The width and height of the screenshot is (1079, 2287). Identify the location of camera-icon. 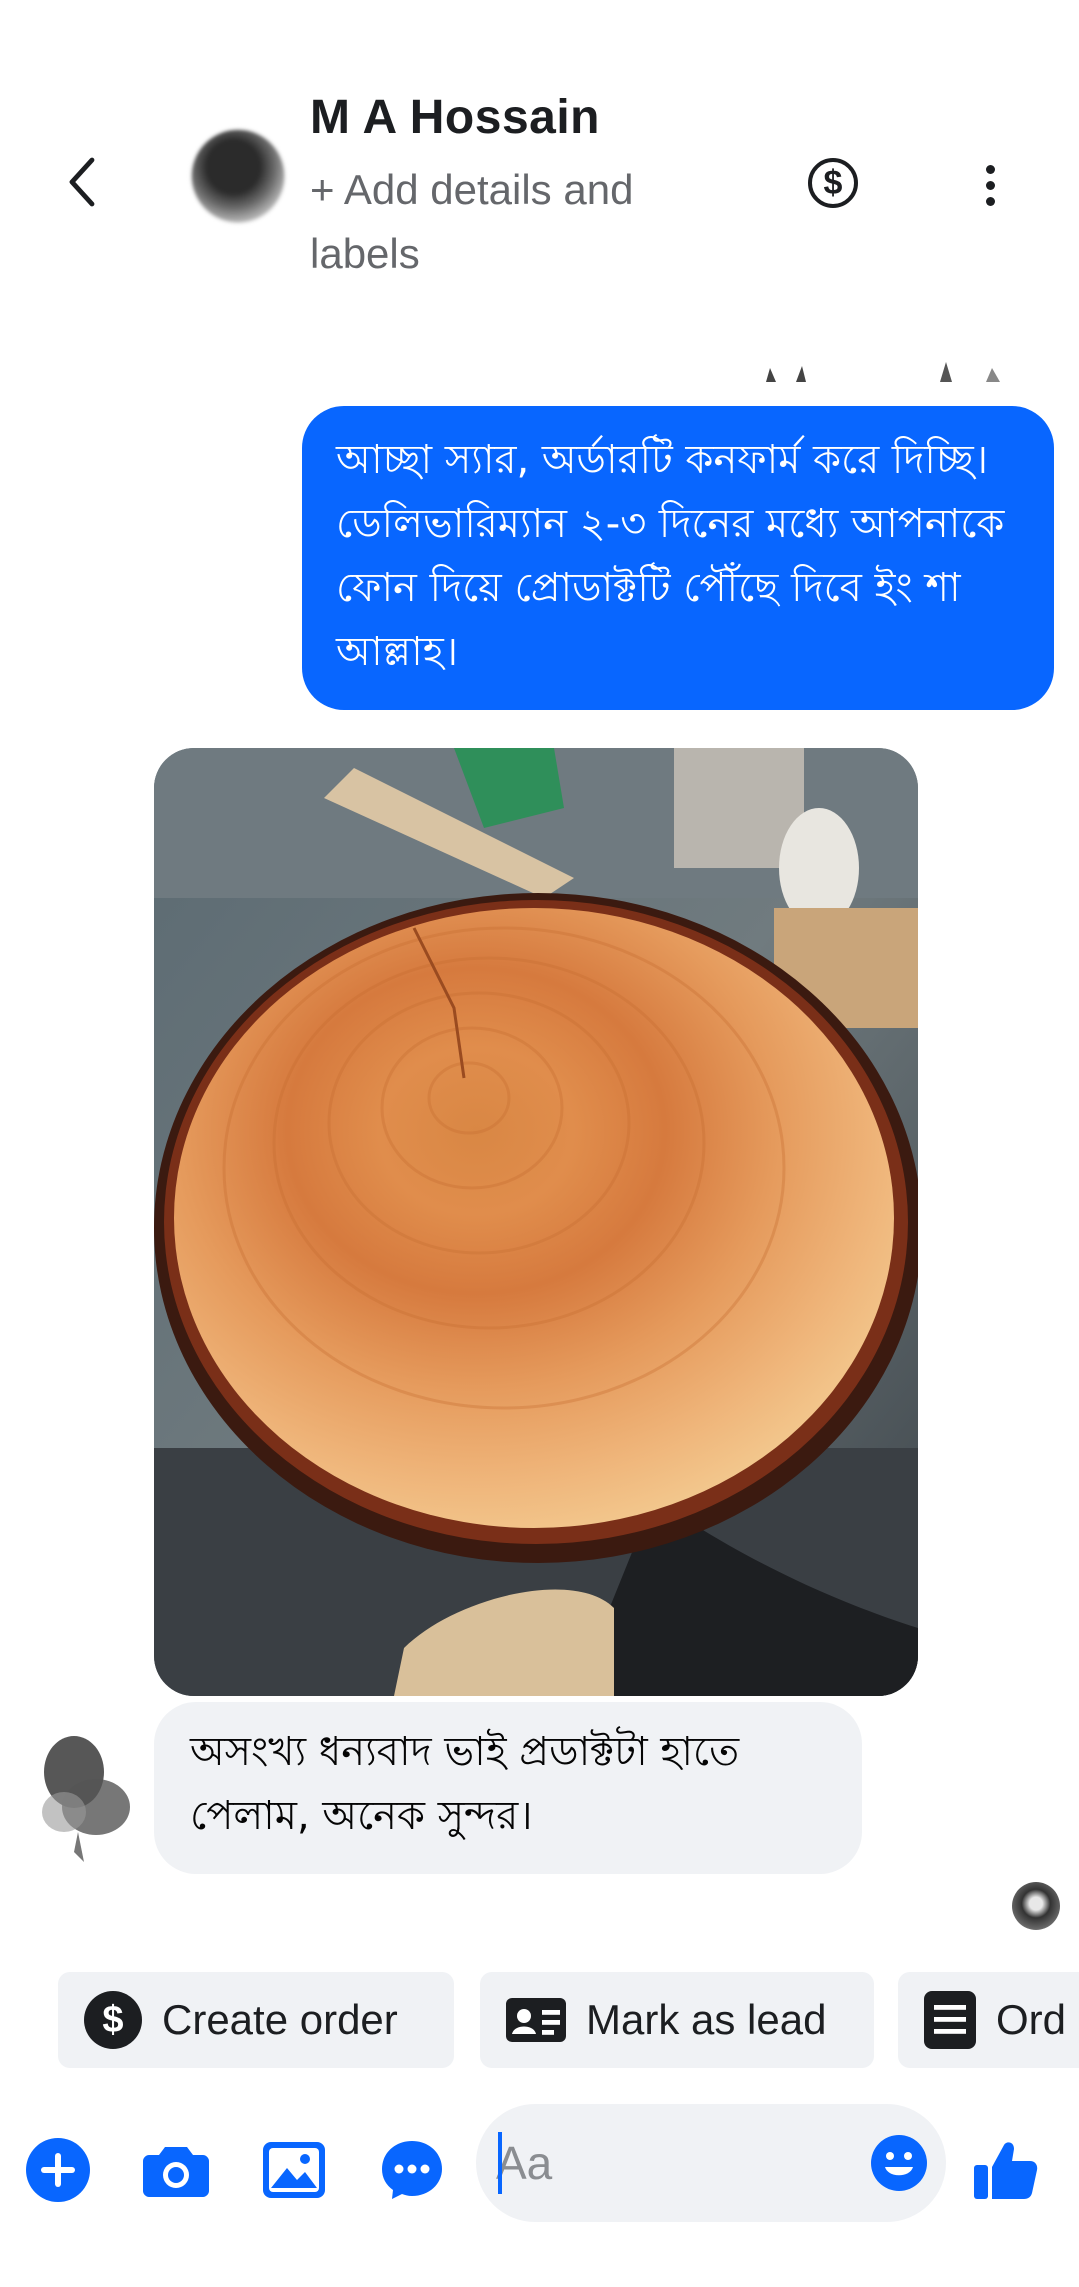
(176, 2172).